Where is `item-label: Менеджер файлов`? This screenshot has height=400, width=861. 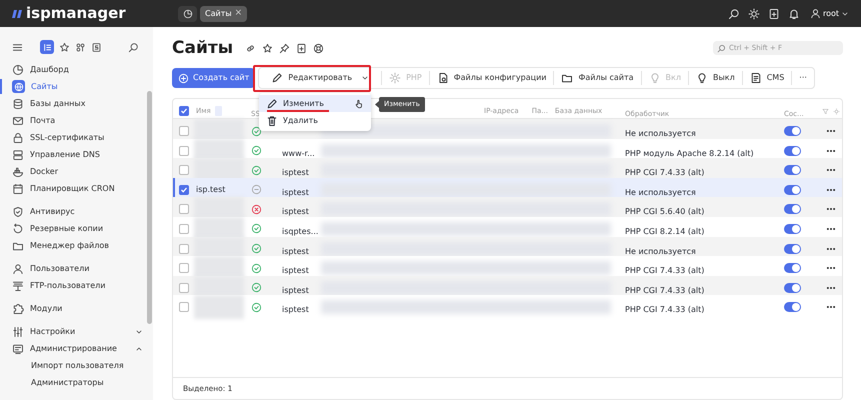
item-label: Менеджер файлов is located at coordinates (69, 246).